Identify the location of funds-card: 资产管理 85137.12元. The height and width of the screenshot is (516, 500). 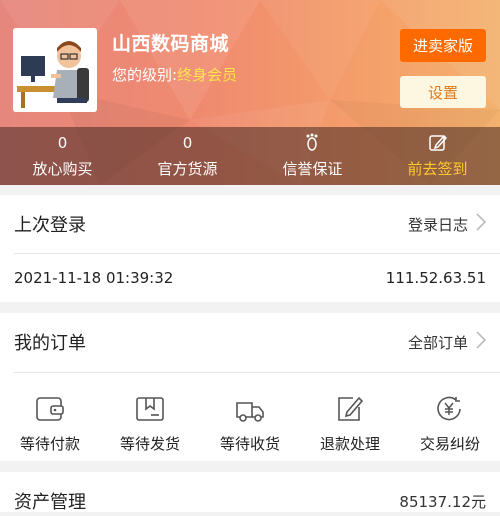
(250, 492).